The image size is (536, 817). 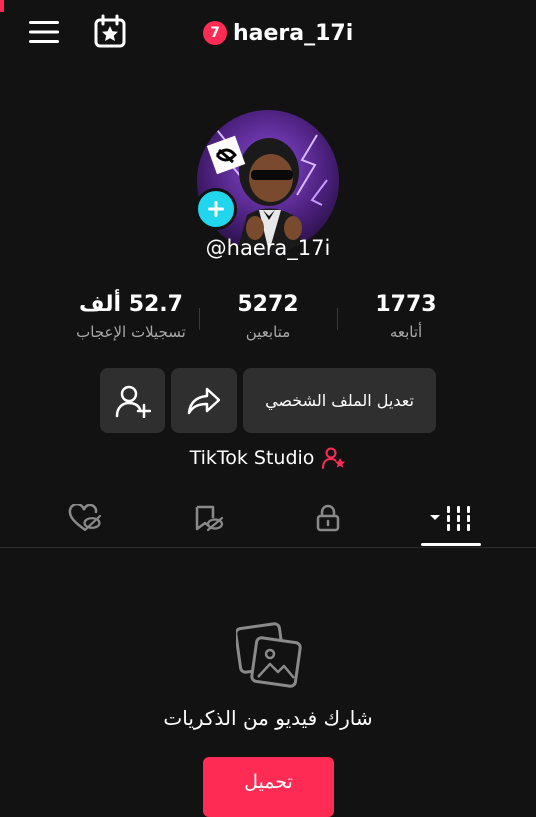 What do you see at coordinates (268, 787) in the screenshot?
I see `upload-button: تحميل` at bounding box center [268, 787].